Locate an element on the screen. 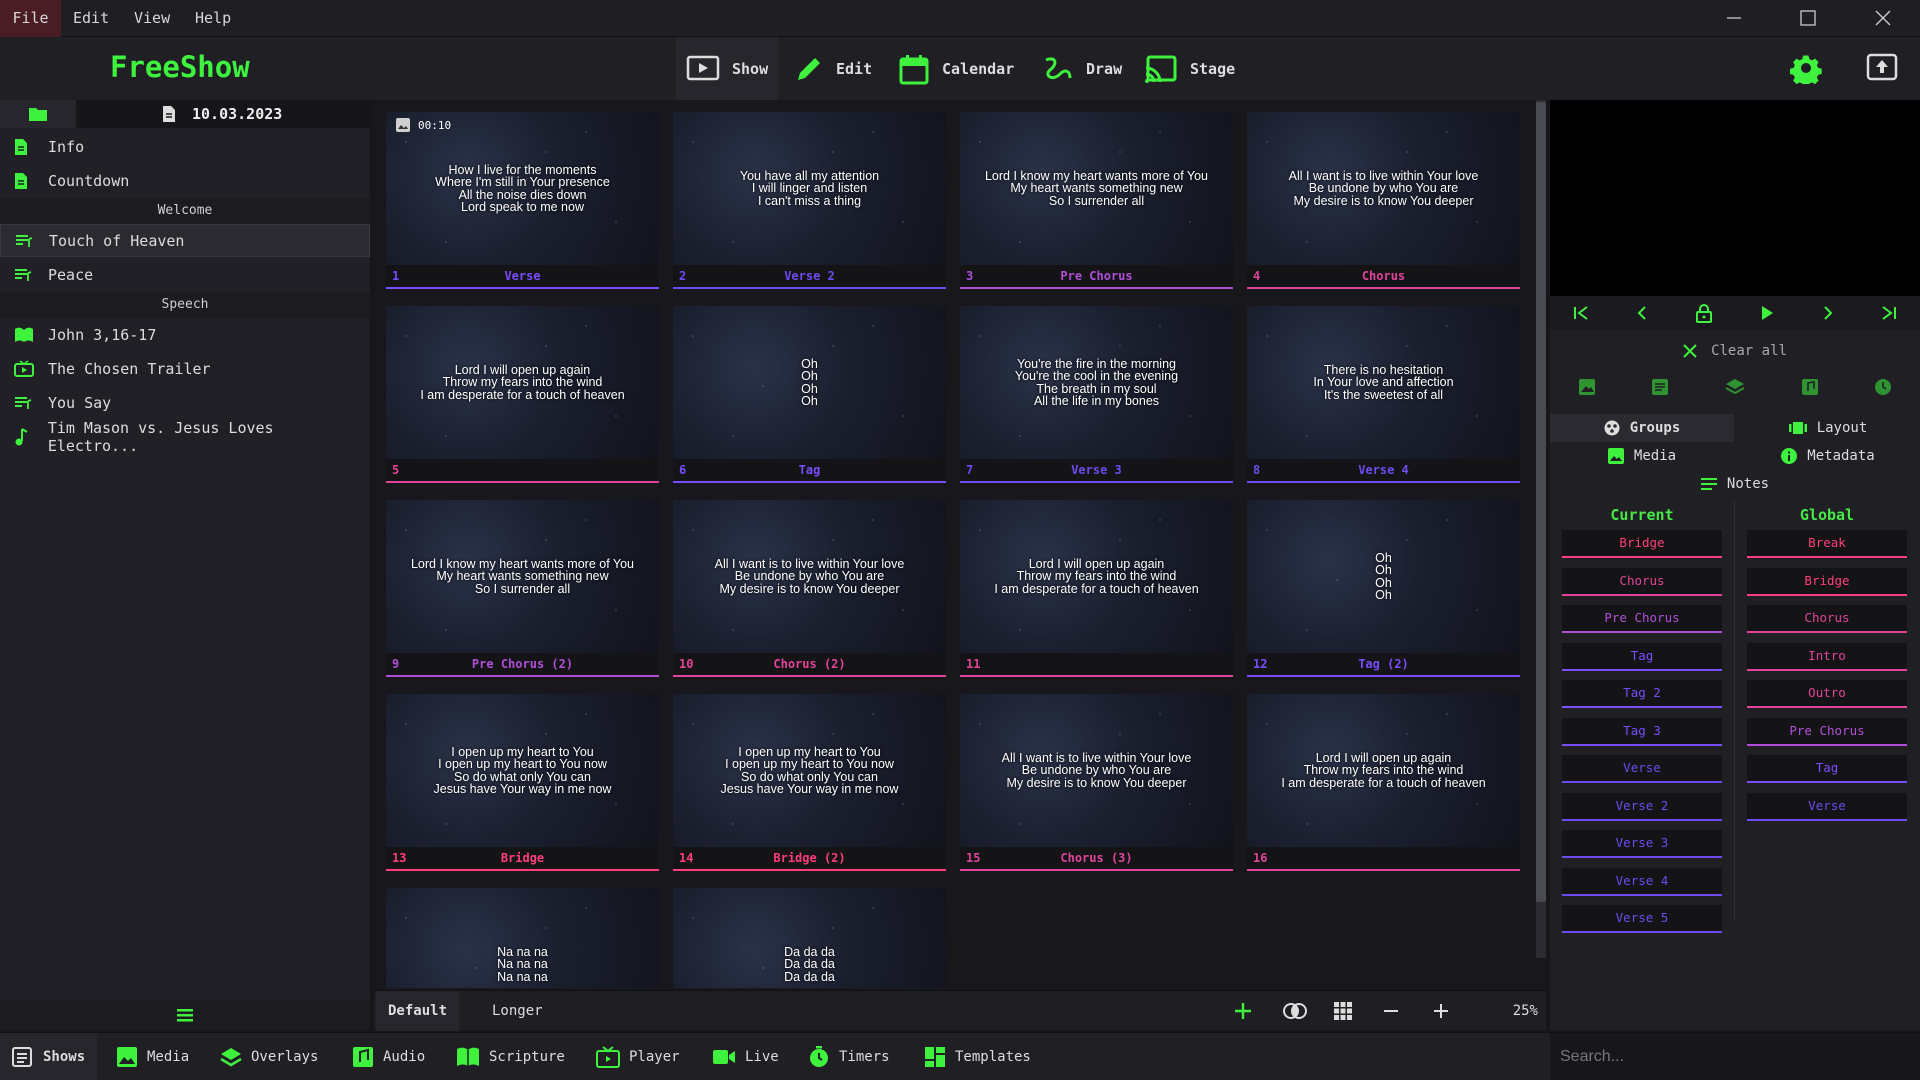 This screenshot has width=1920, height=1080. add-layout-button is located at coordinates (1243, 1011).